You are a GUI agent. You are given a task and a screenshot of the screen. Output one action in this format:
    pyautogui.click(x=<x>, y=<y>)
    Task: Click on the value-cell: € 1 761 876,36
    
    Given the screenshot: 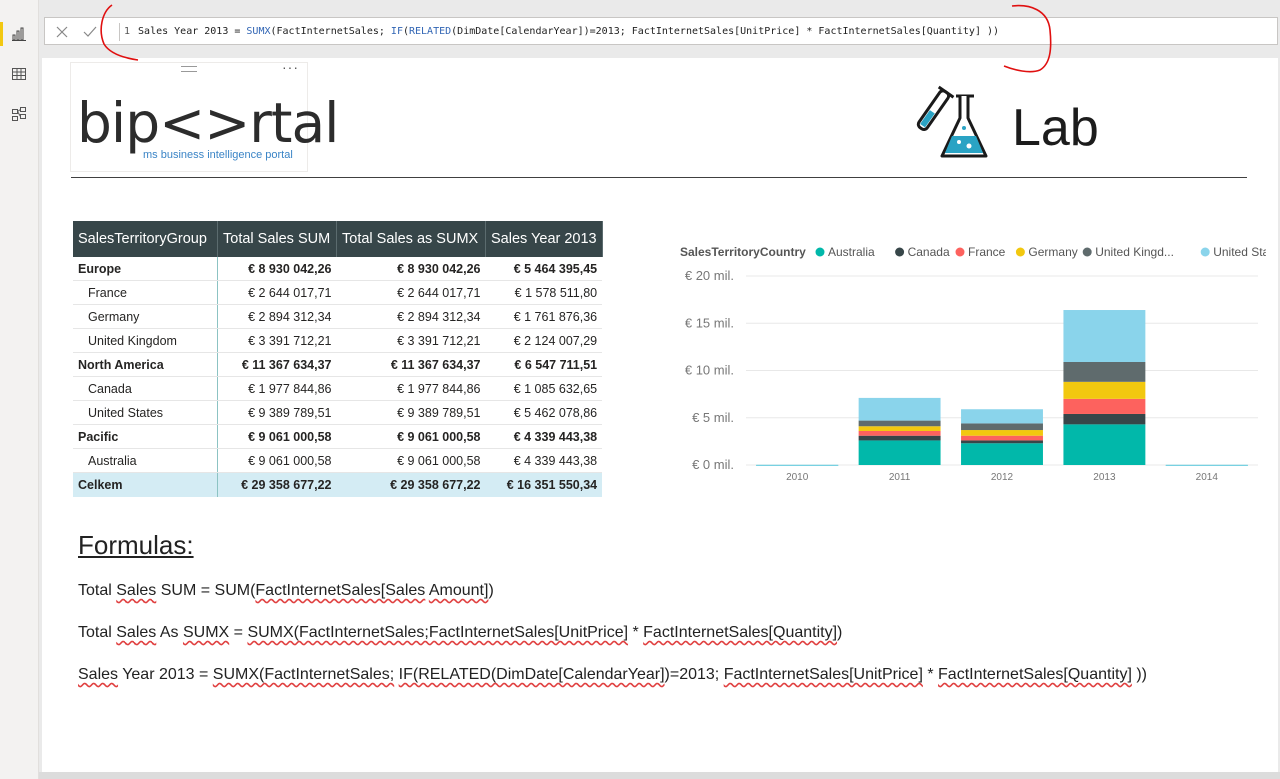 What is the action you would take?
    pyautogui.click(x=544, y=316)
    